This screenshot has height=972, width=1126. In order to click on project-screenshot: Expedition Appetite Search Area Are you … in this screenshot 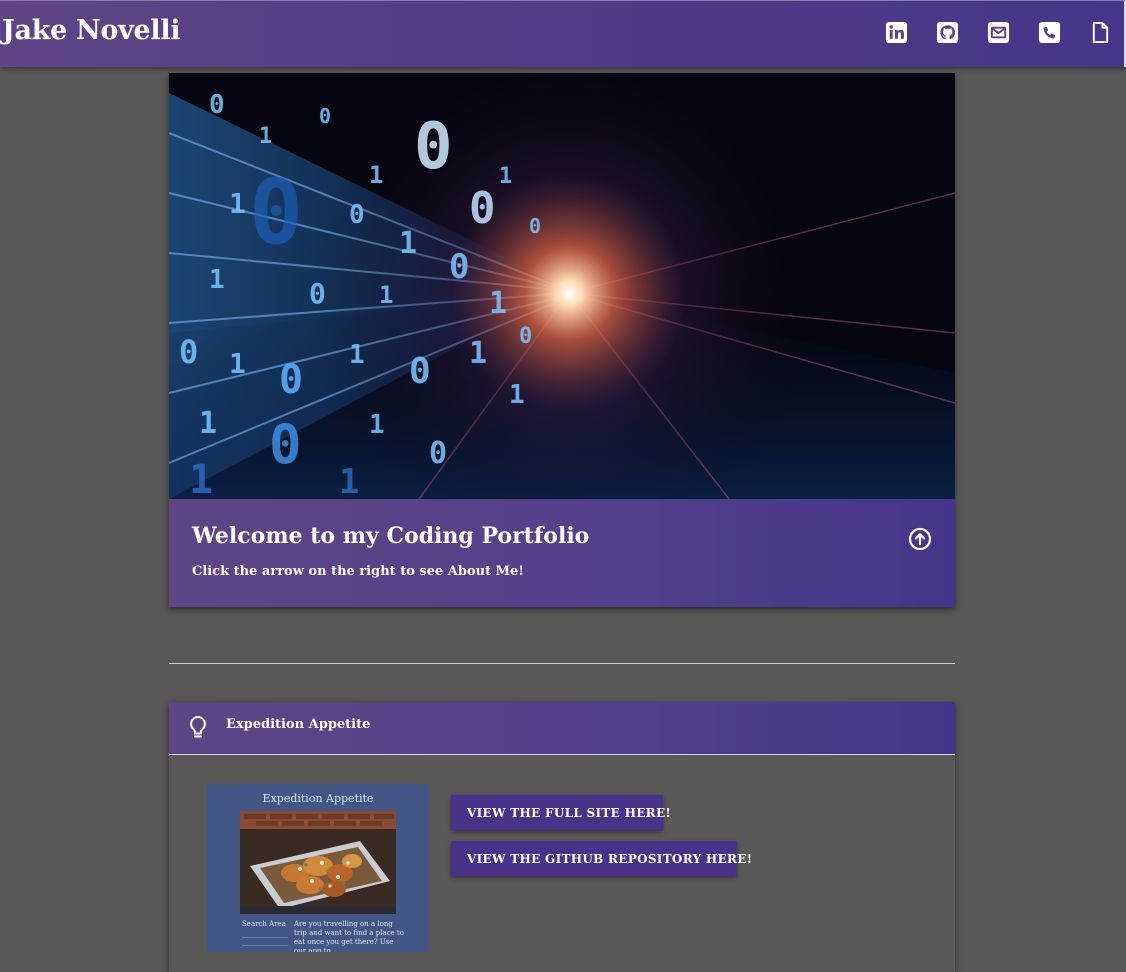, I will do `click(318, 868)`.